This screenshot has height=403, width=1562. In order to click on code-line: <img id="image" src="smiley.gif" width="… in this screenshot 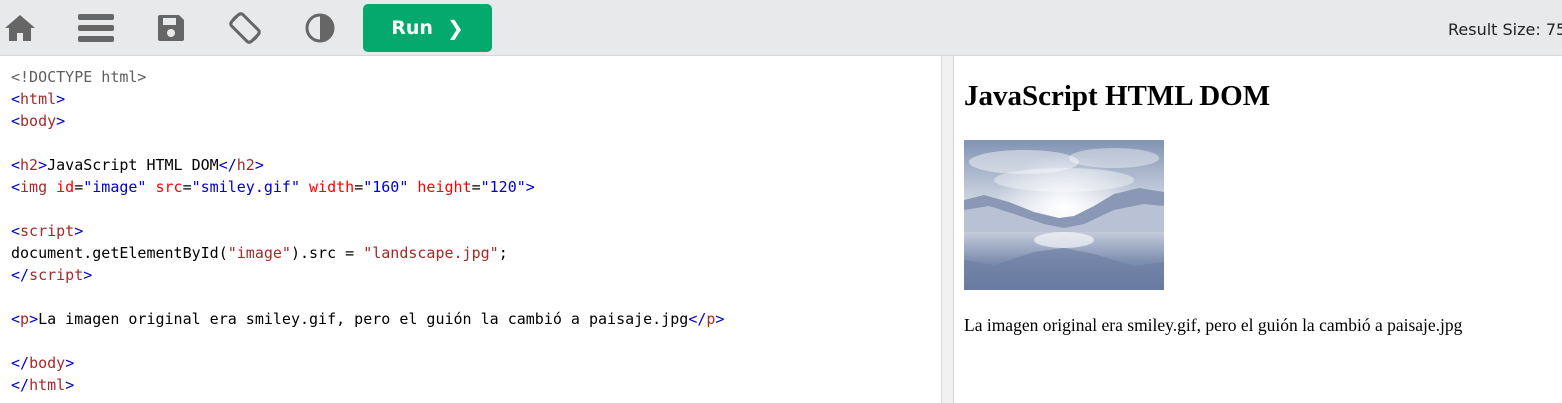, I will do `click(273, 187)`.